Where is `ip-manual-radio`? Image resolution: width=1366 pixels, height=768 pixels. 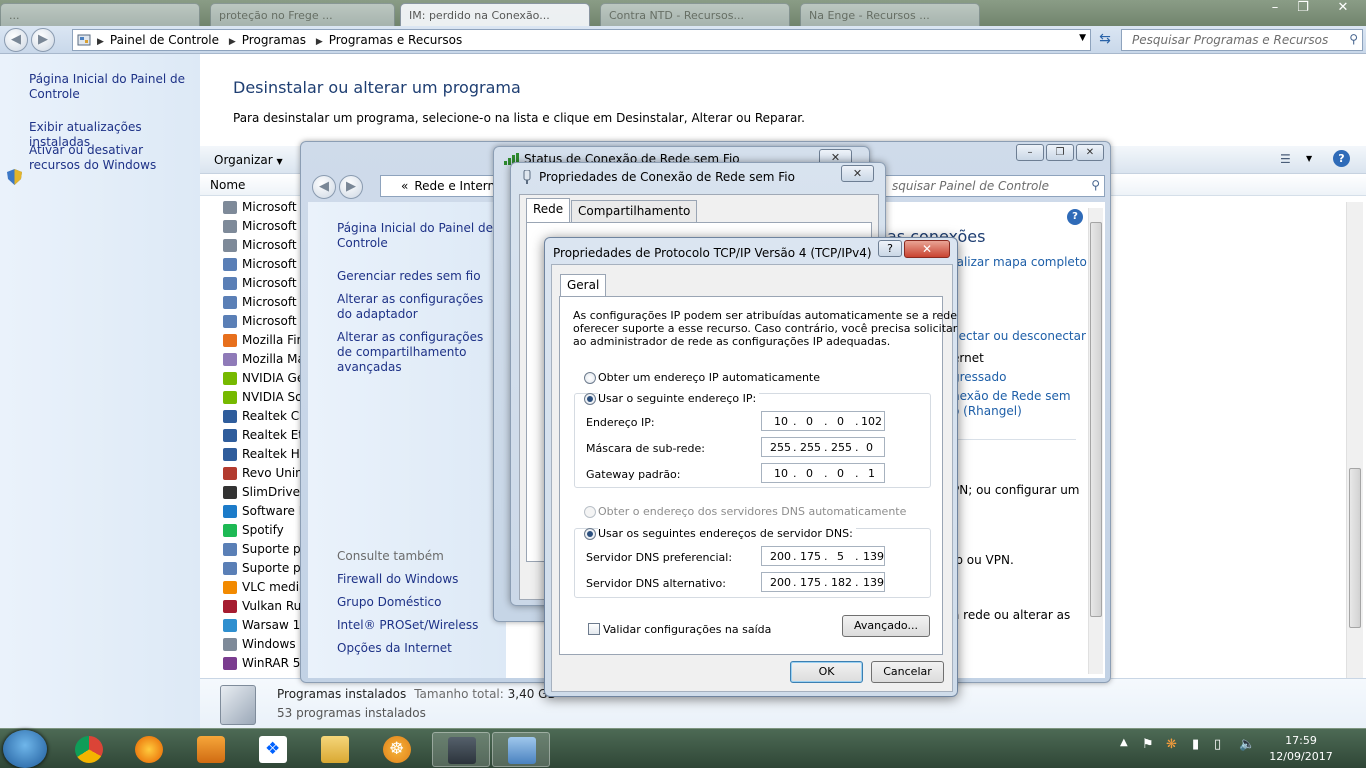 ip-manual-radio is located at coordinates (590, 399).